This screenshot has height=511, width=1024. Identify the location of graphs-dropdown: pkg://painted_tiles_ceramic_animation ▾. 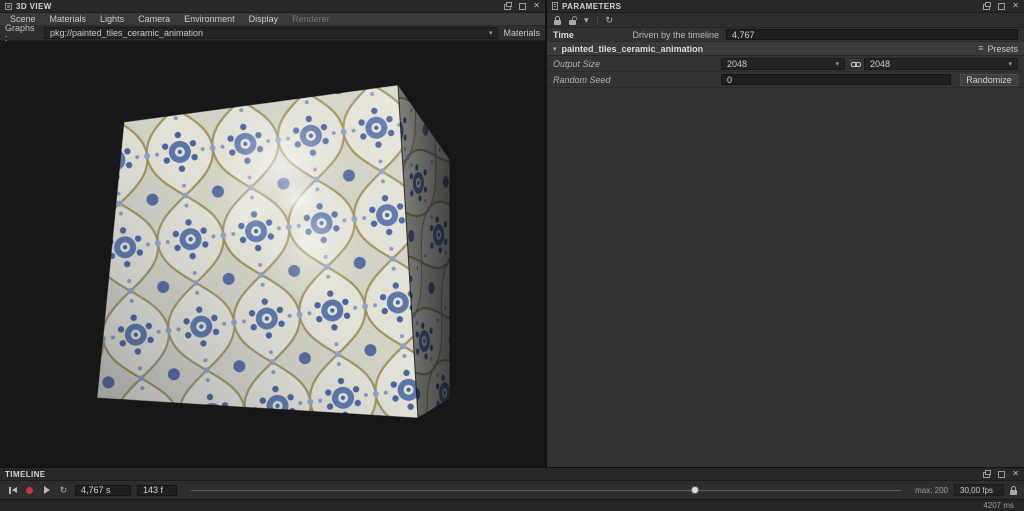
(271, 33).